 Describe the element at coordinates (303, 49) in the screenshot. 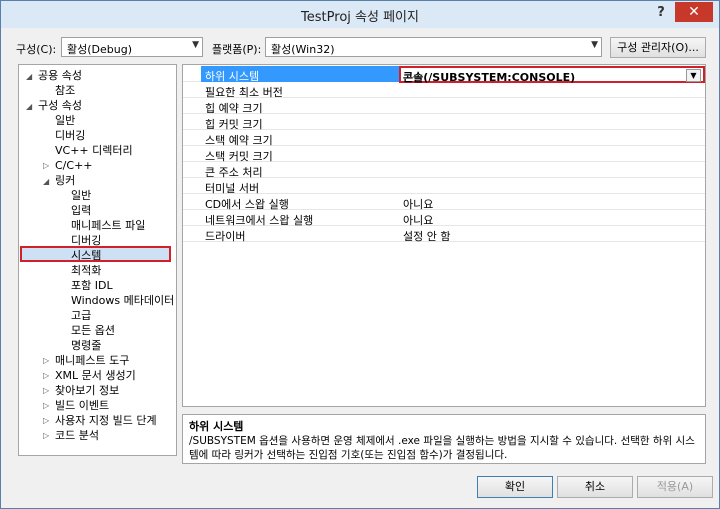

I see `platform-value: 활성(Win32)` at that location.